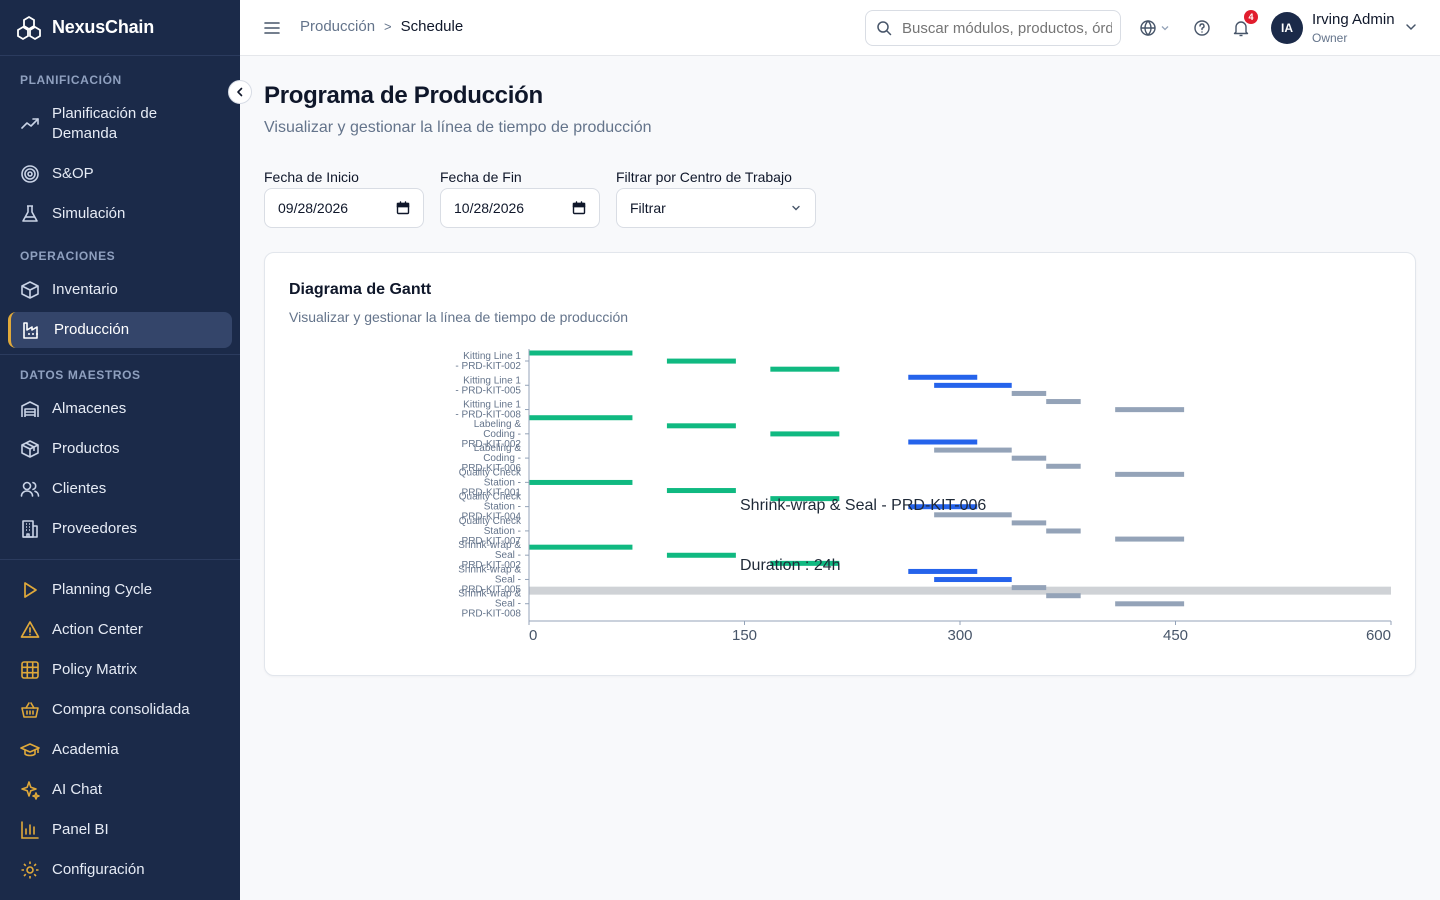 The height and width of the screenshot is (900, 1440). What do you see at coordinates (30, 670) in the screenshot?
I see `grid-icon` at bounding box center [30, 670].